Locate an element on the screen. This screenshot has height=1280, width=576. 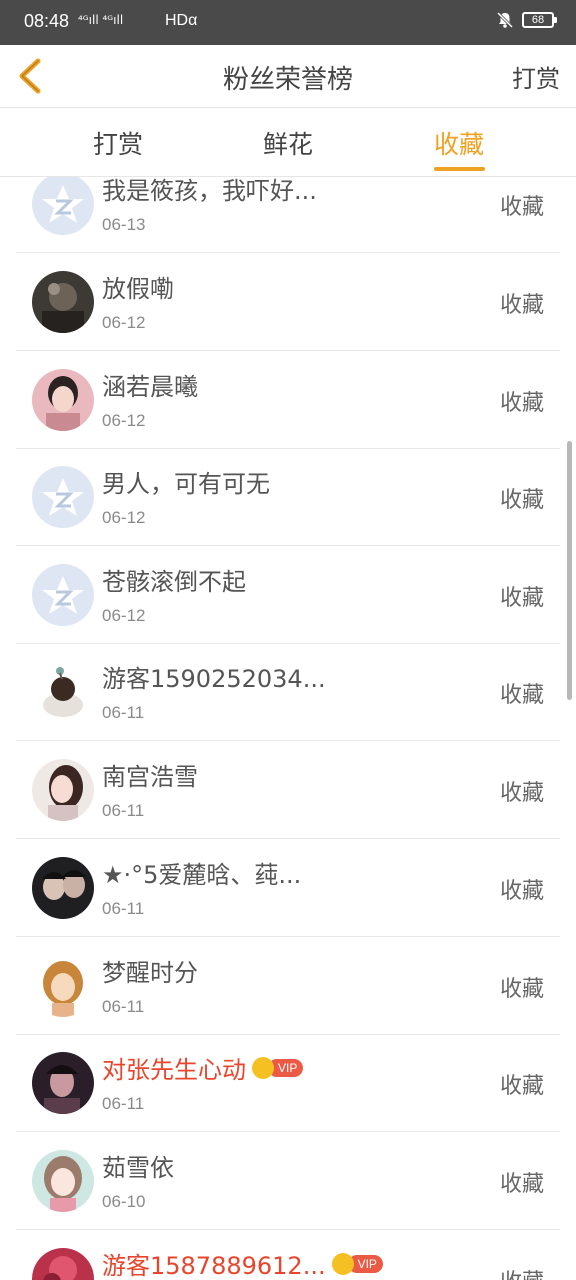
name-line: 茹雪依 is located at coordinates (138, 1165).